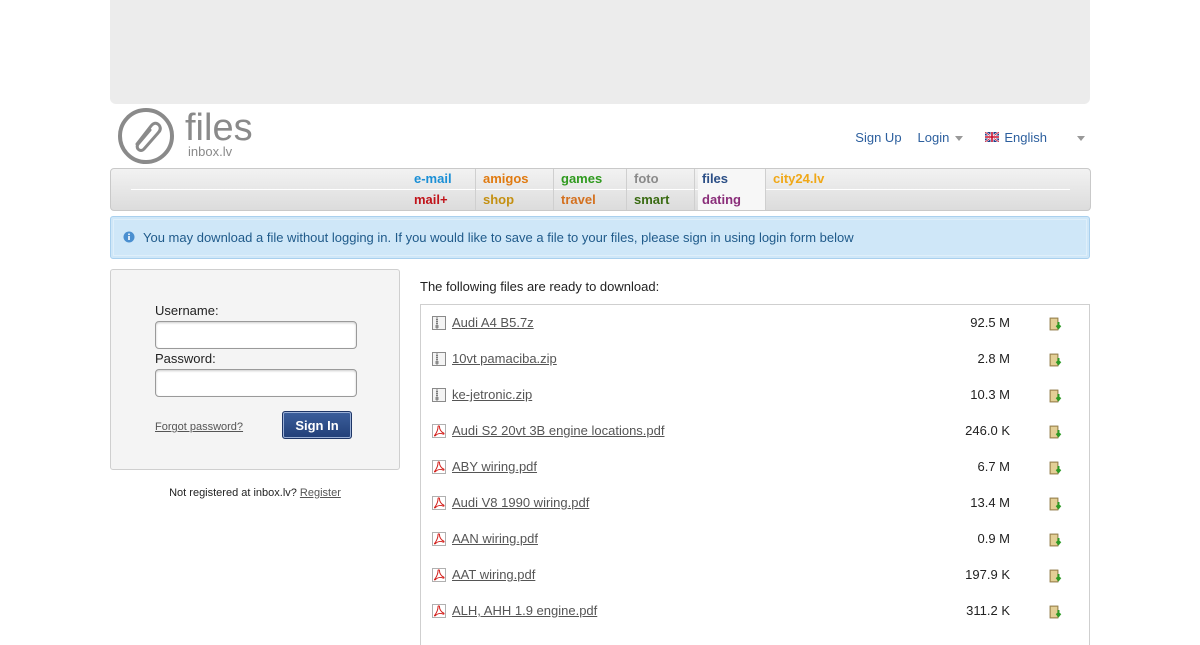  What do you see at coordinates (581, 178) in the screenshot?
I see `nav-item-games: games` at bounding box center [581, 178].